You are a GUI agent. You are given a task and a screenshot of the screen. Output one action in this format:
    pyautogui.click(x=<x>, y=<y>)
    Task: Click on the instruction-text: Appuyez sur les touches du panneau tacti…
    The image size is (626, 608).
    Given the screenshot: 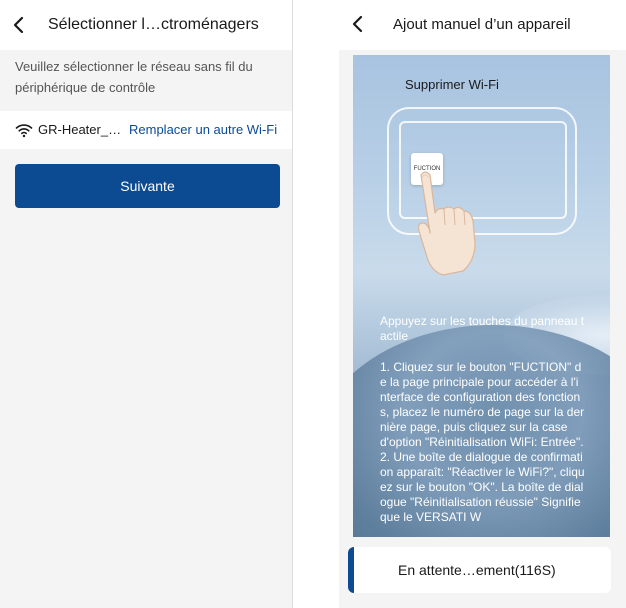 What is the action you would take?
    pyautogui.click(x=482, y=419)
    